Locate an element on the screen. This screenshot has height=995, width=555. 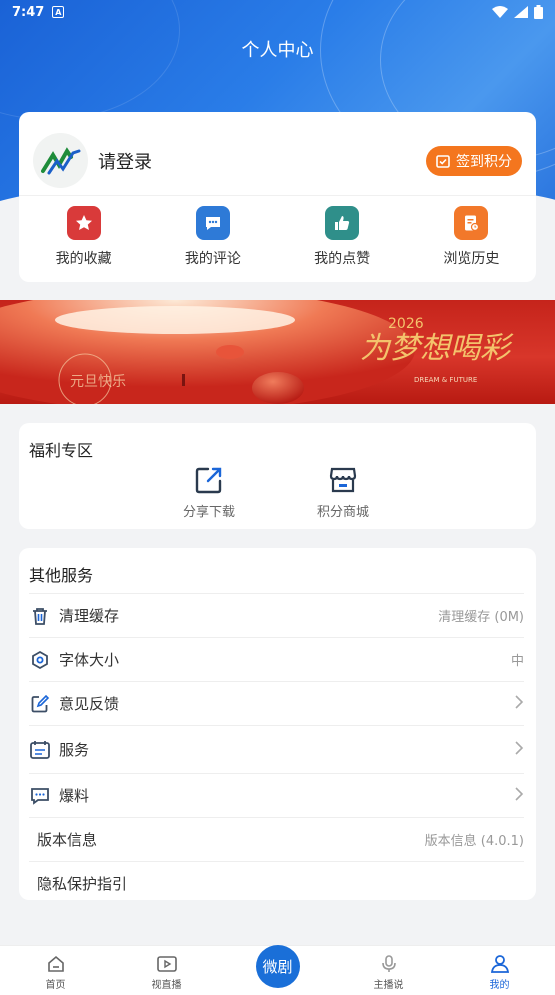
tab-micro-drama: 微剧 is located at coordinates (277, 970).